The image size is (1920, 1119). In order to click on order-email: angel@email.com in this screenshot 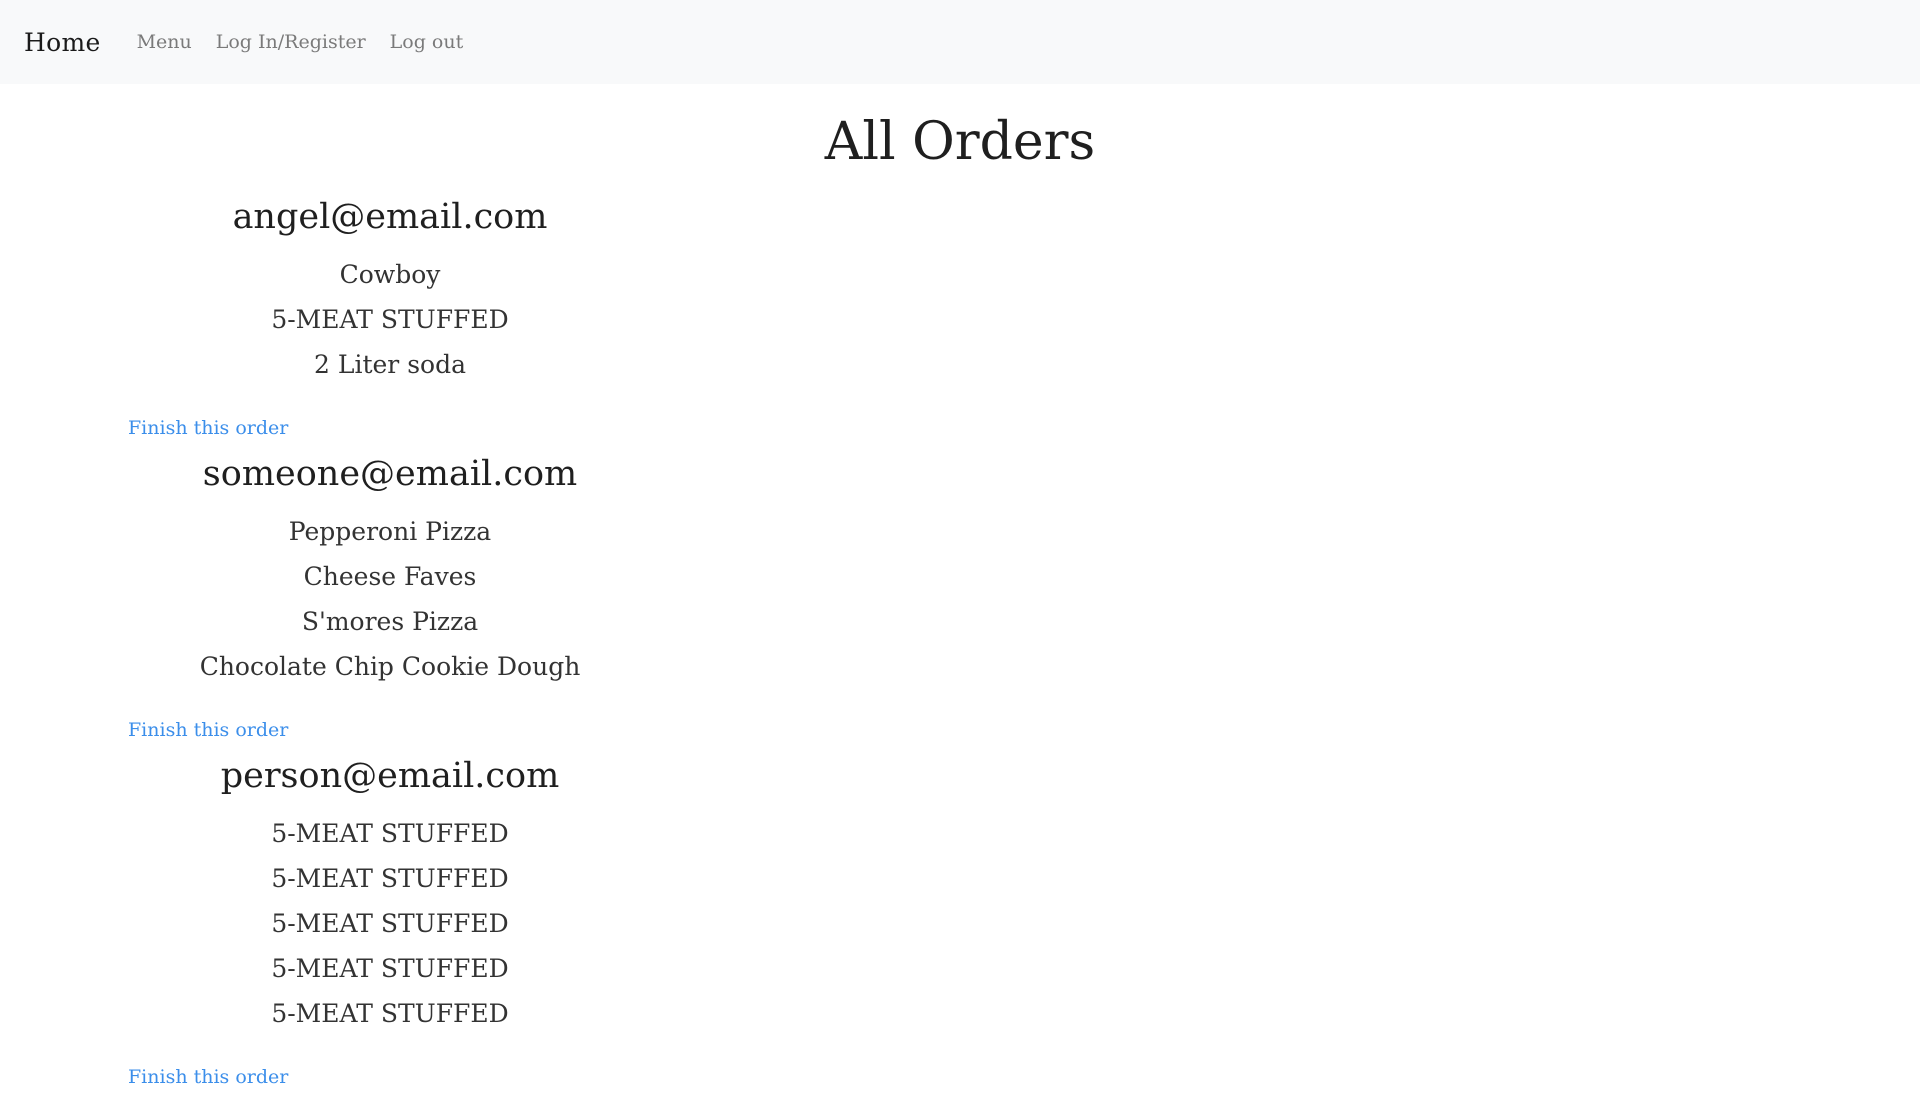, I will do `click(390, 217)`.